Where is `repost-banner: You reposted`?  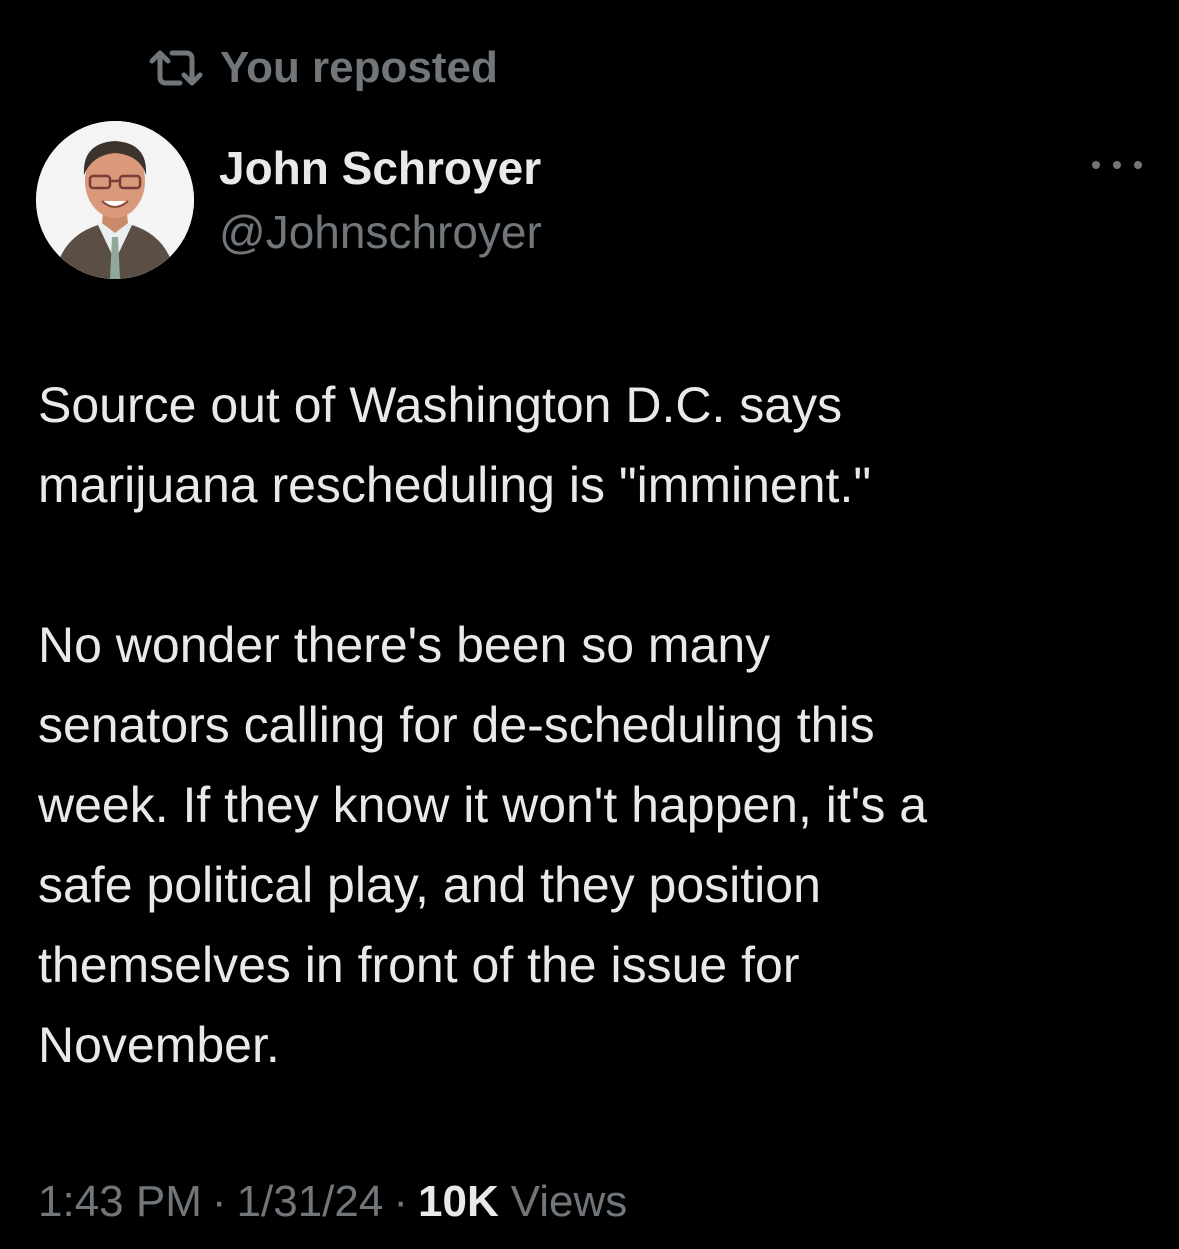 repost-banner: You reposted is located at coordinates (322, 68).